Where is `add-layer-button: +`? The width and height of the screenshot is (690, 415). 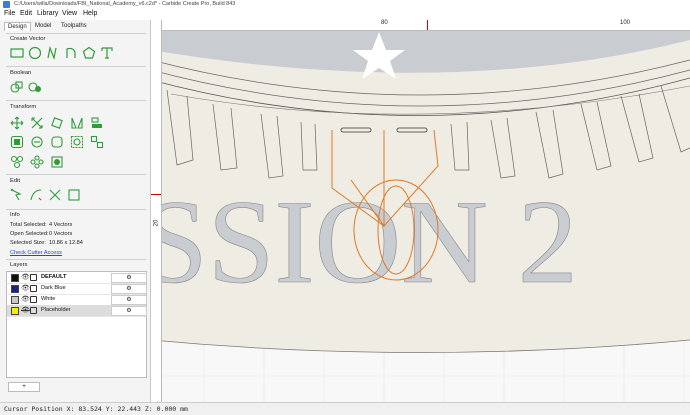
add-layer-button: + is located at coordinates (24, 387).